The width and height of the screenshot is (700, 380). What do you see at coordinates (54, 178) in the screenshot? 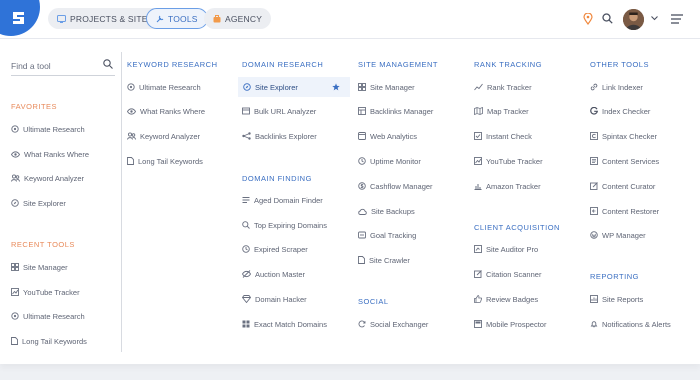
I see `favorite-label: Keyword Analyzer` at bounding box center [54, 178].